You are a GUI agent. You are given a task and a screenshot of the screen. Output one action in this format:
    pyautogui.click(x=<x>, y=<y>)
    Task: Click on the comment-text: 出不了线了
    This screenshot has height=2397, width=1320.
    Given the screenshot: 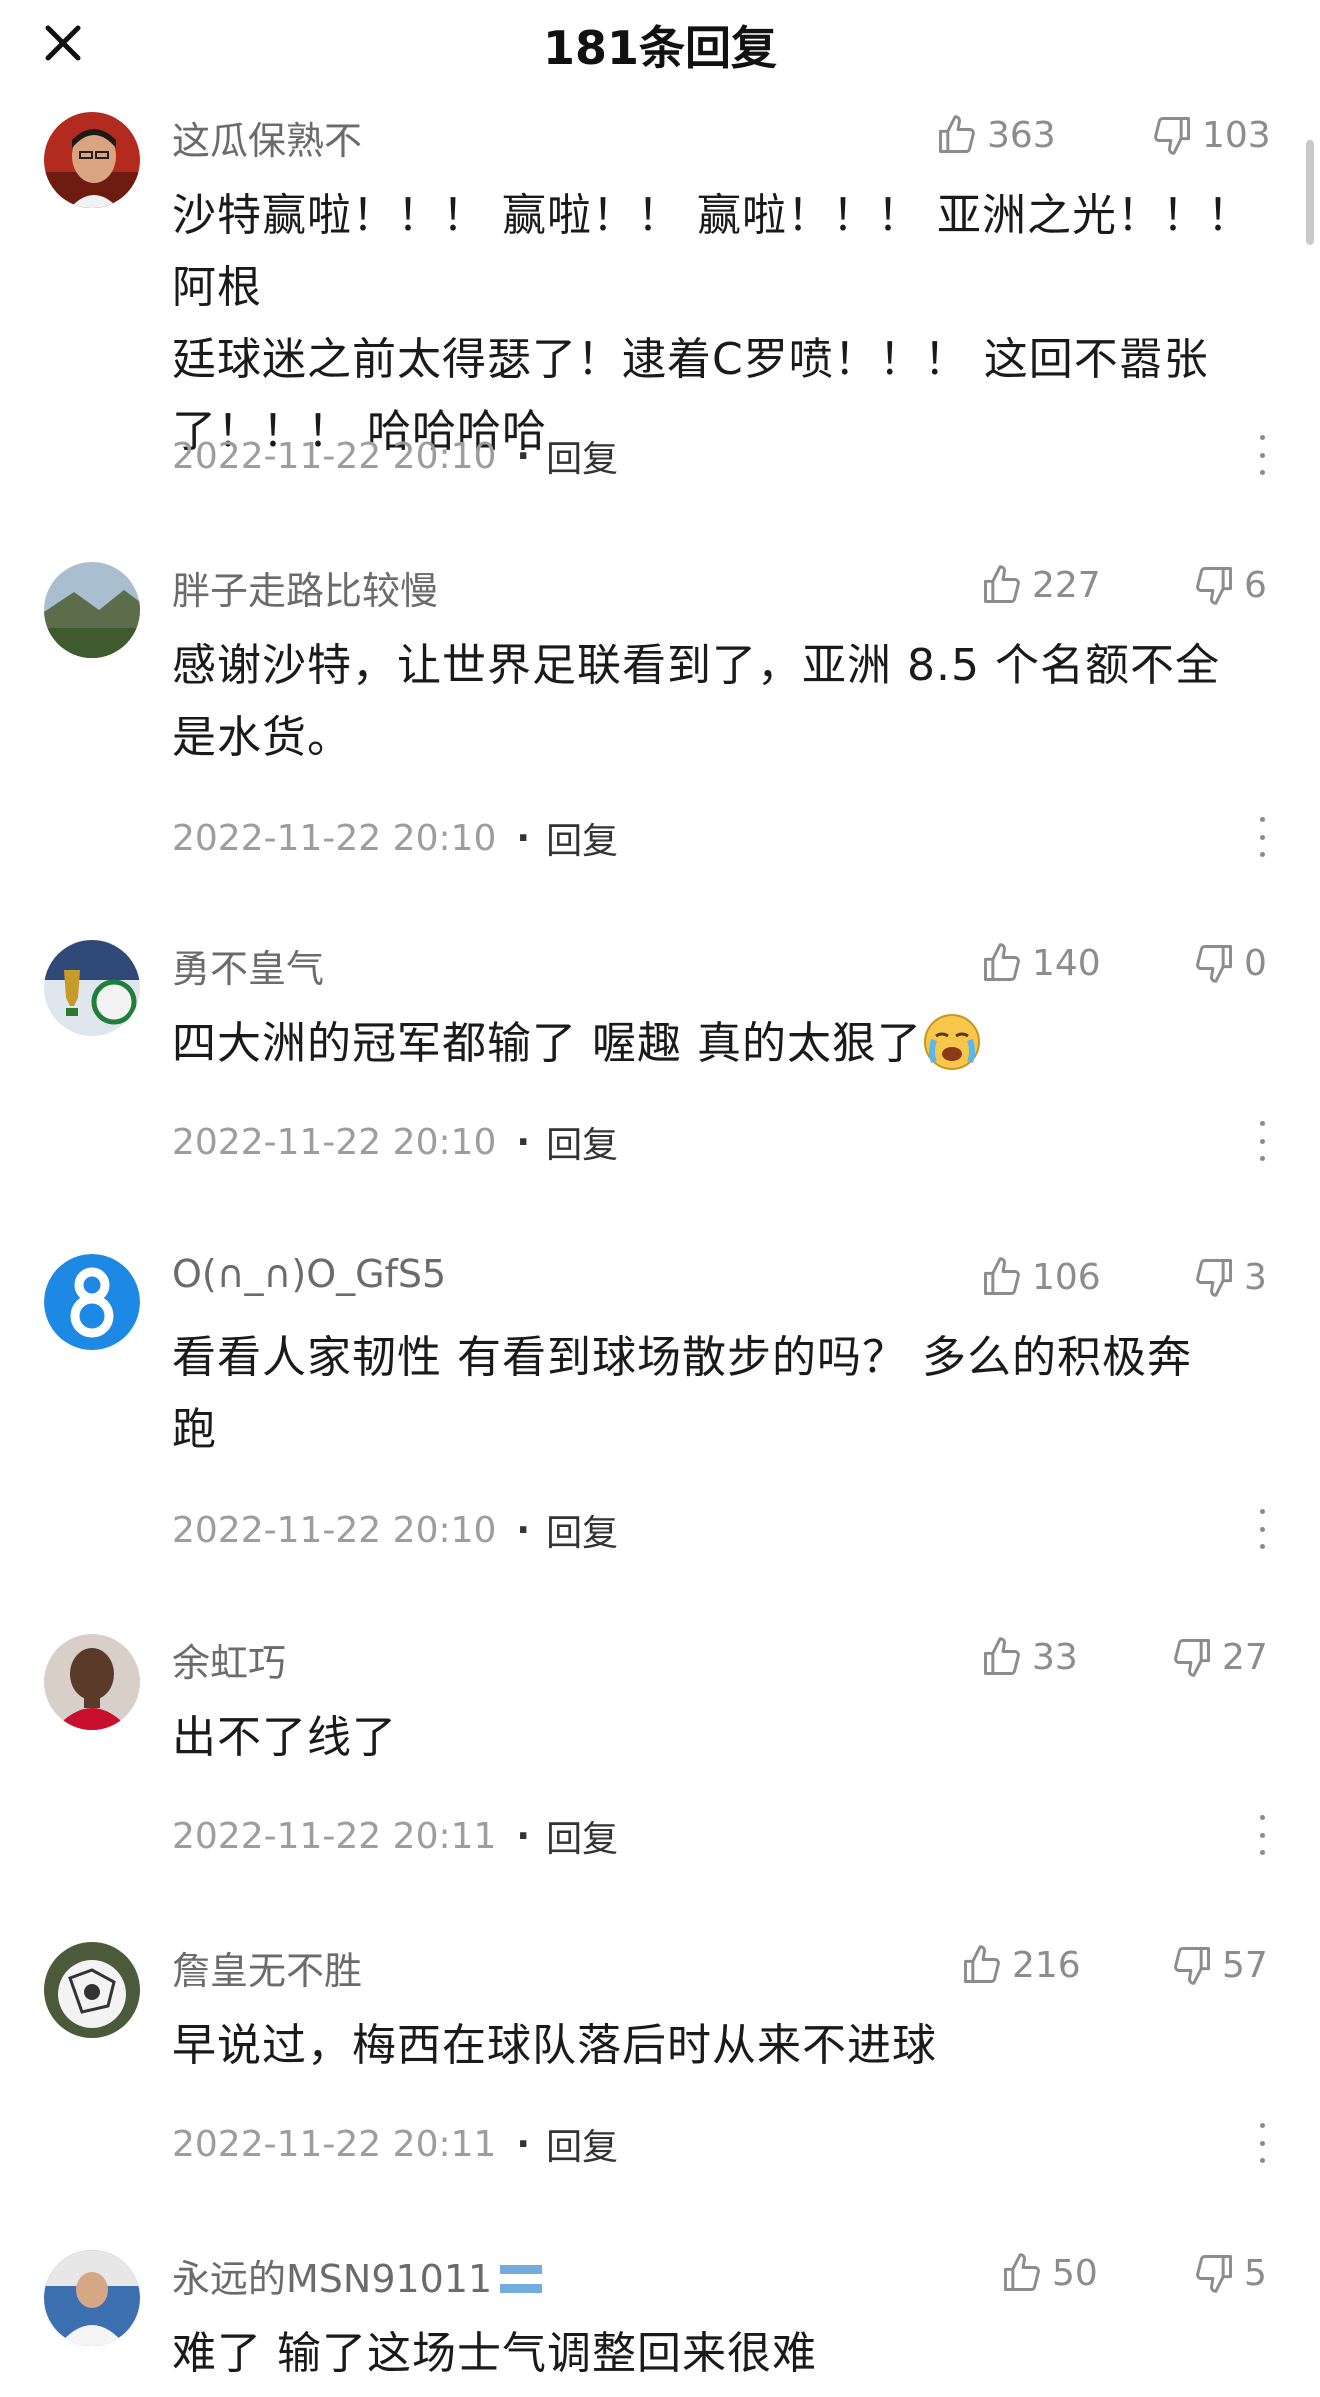 What is the action you would take?
    pyautogui.click(x=722, y=1738)
    